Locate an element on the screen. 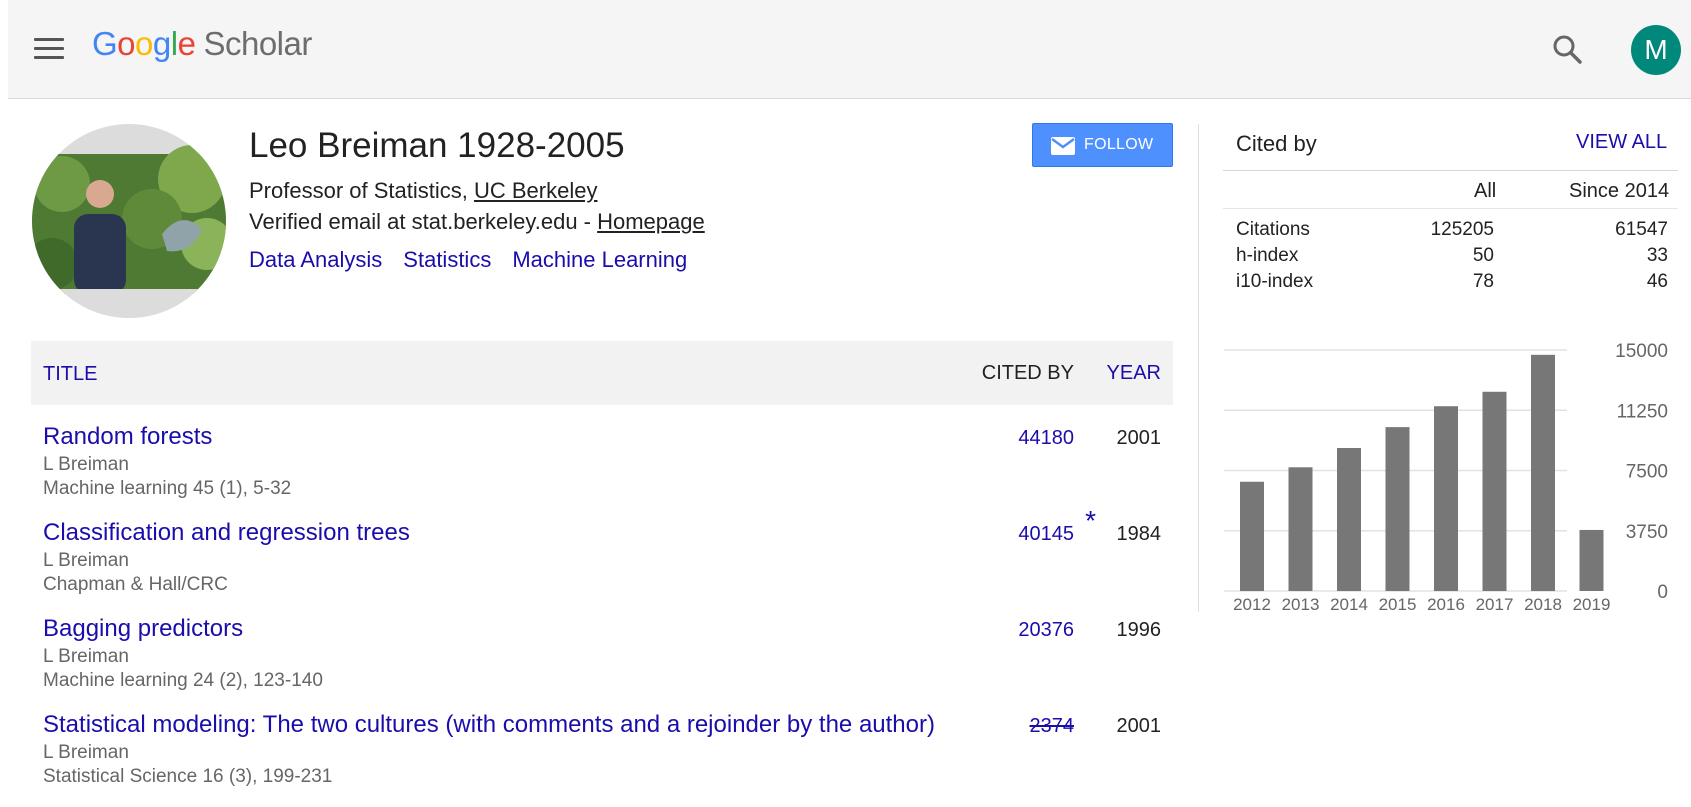 This screenshot has height=807, width=1691. article-title-link: Classification and regression trees is located at coordinates (226, 533).